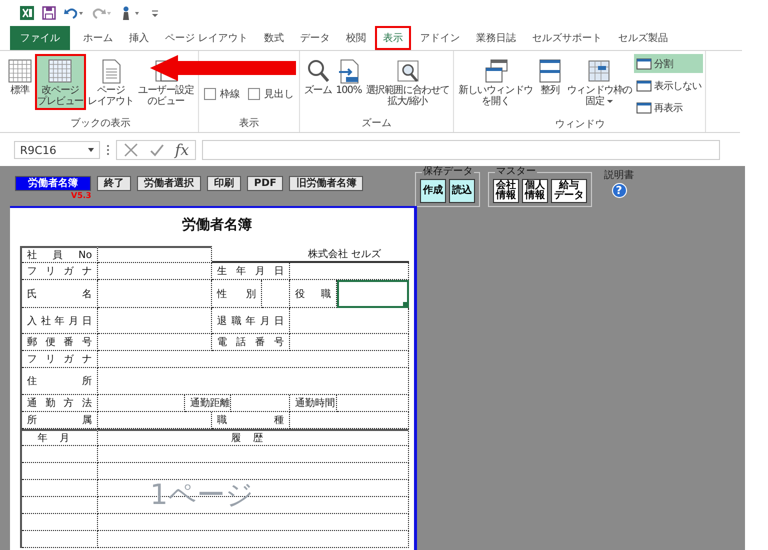  Describe the element at coordinates (74, 13) in the screenshot. I see `undo-icon` at that location.